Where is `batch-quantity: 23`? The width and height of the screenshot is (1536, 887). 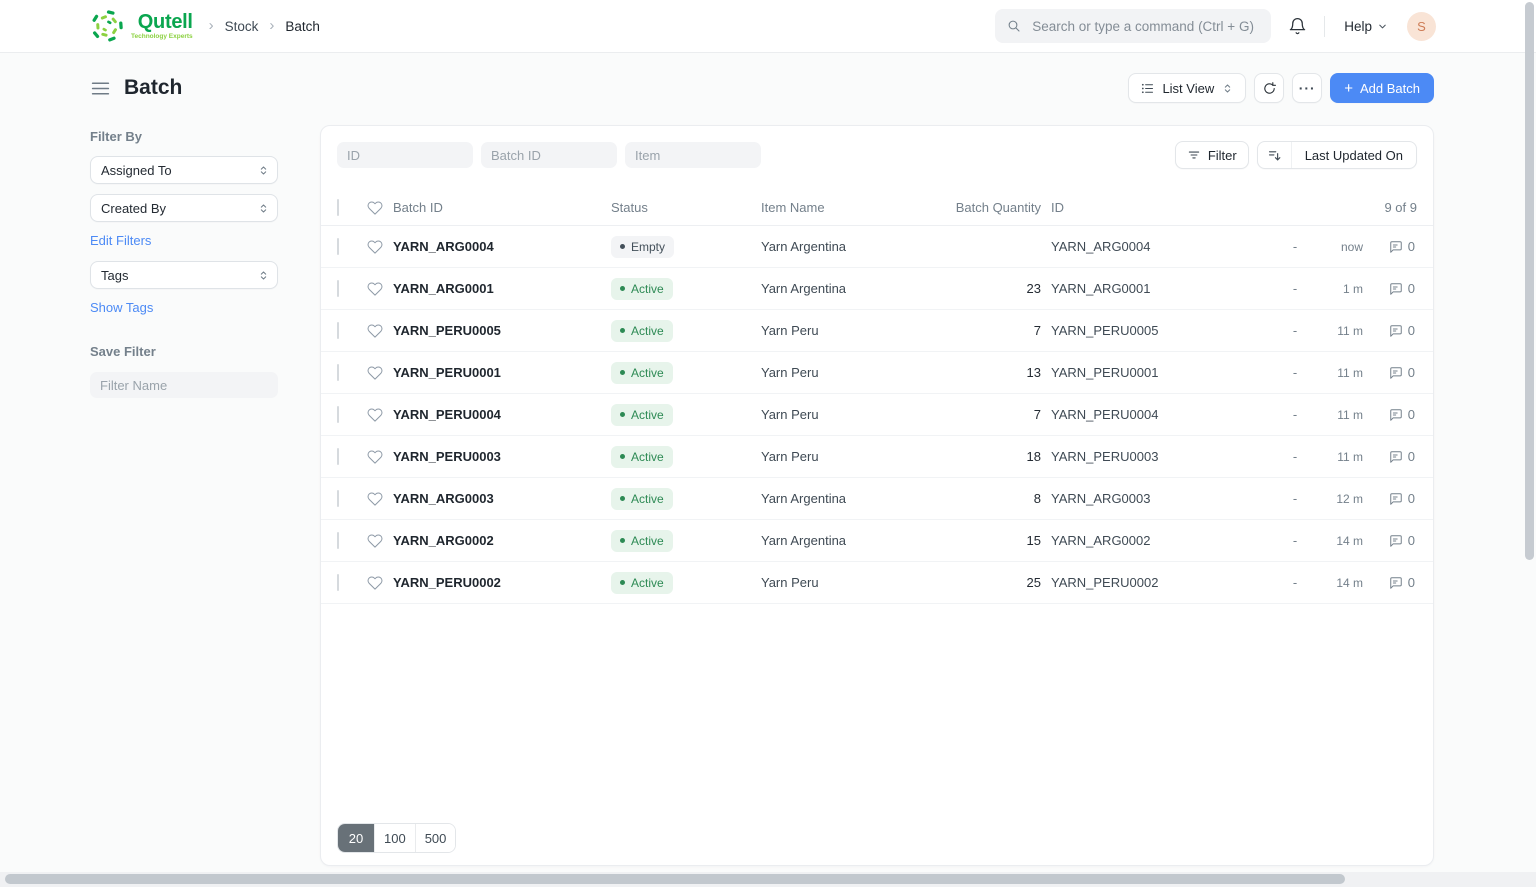 batch-quantity: 23 is located at coordinates (1033, 288).